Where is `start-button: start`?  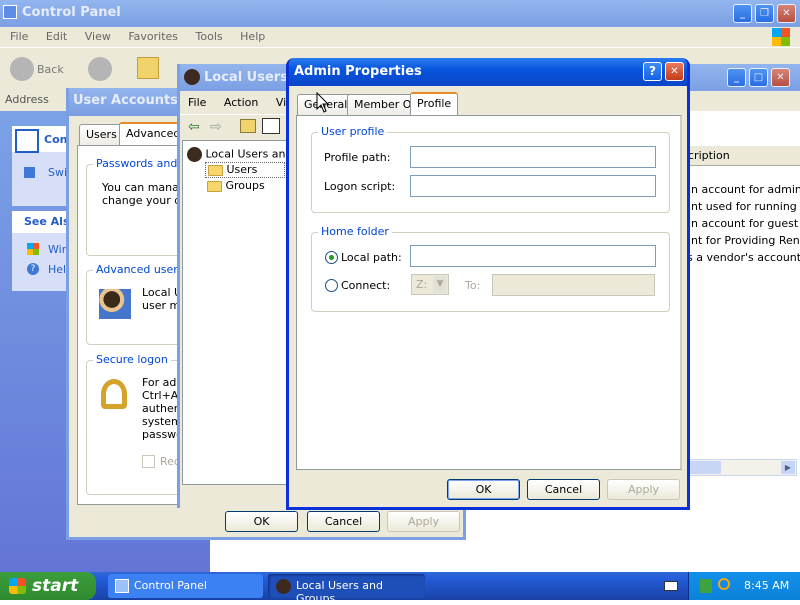 start-button: start is located at coordinates (48, 586).